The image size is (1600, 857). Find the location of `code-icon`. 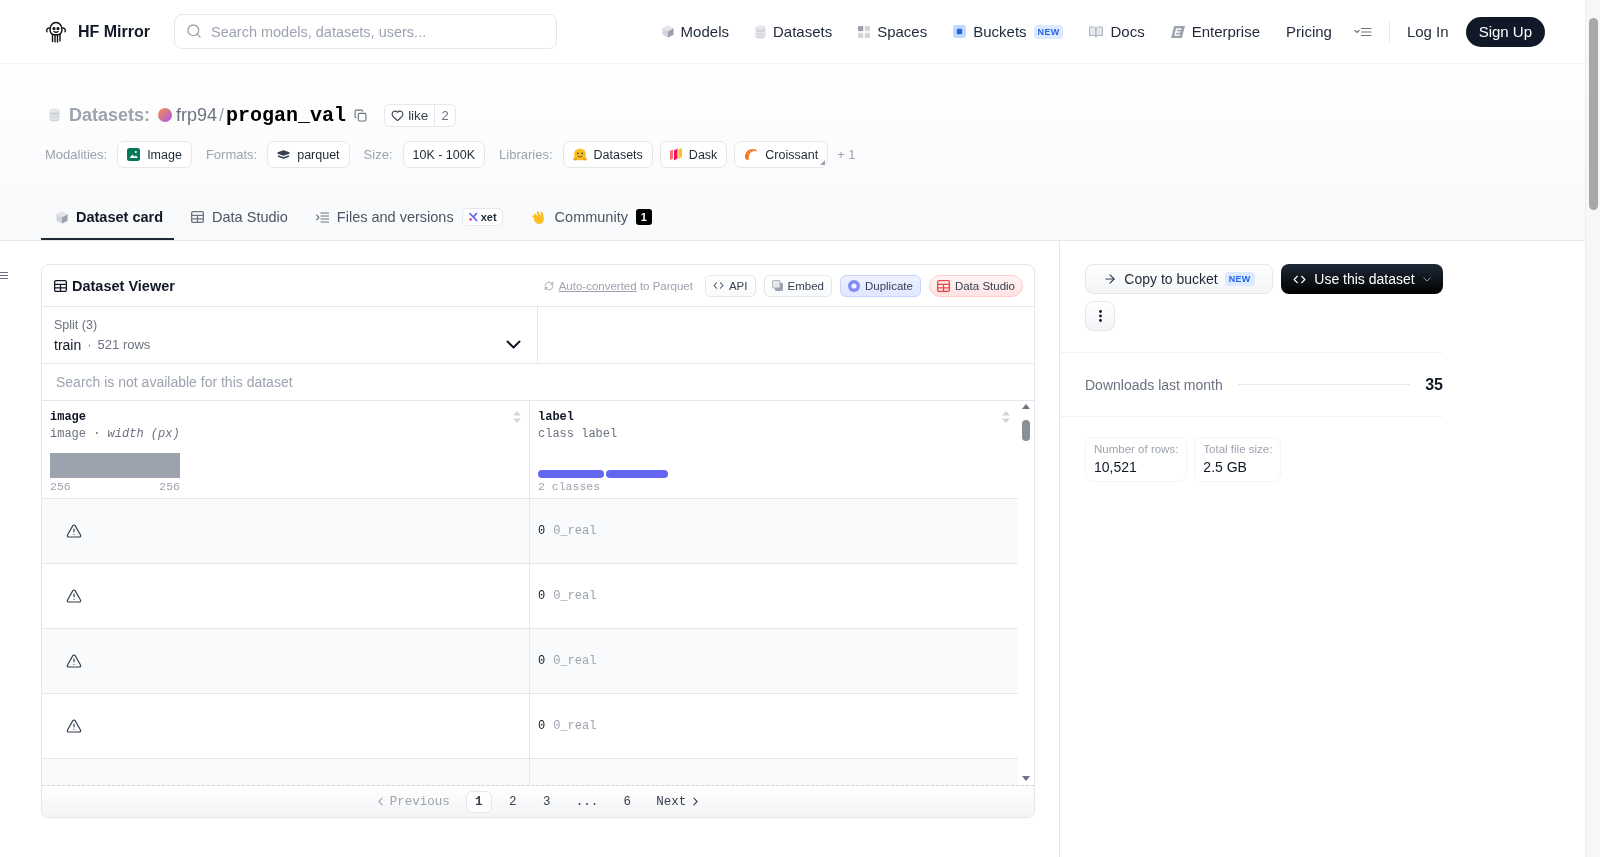

code-icon is located at coordinates (718, 285).